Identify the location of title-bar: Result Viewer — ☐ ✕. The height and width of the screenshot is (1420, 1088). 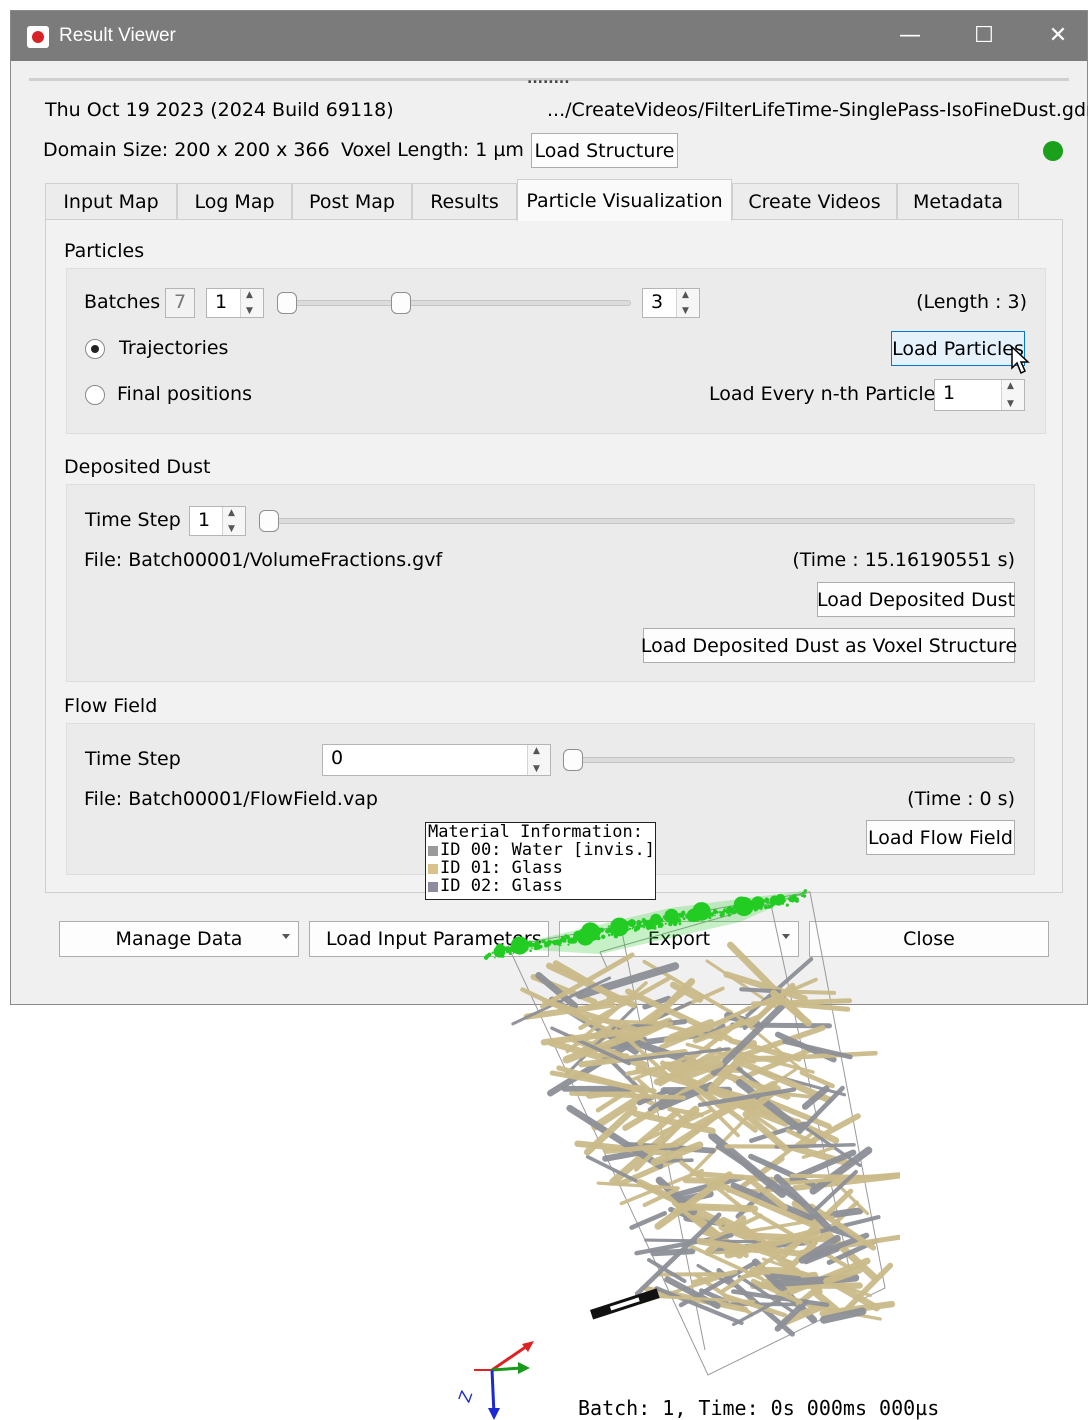
(549, 36).